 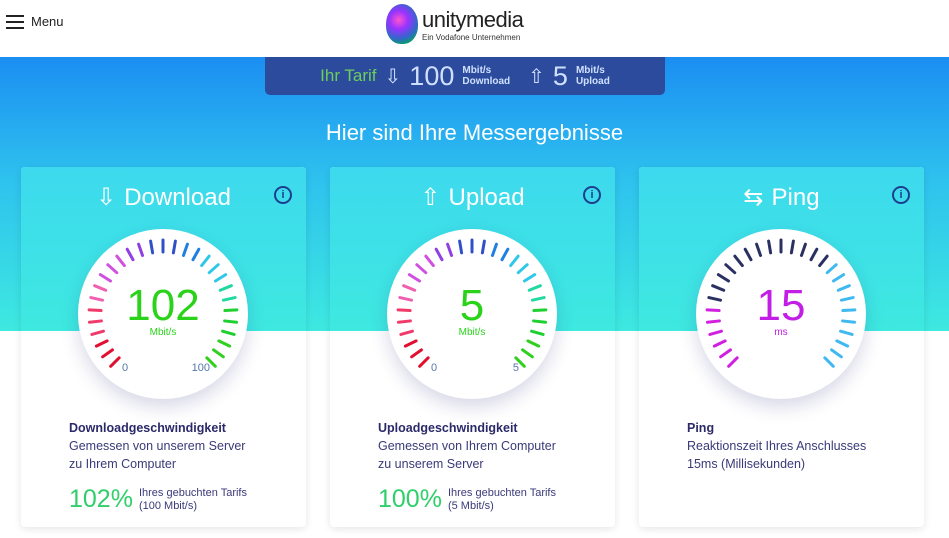 What do you see at coordinates (200, 368) in the screenshot?
I see `gauge-max: 100` at bounding box center [200, 368].